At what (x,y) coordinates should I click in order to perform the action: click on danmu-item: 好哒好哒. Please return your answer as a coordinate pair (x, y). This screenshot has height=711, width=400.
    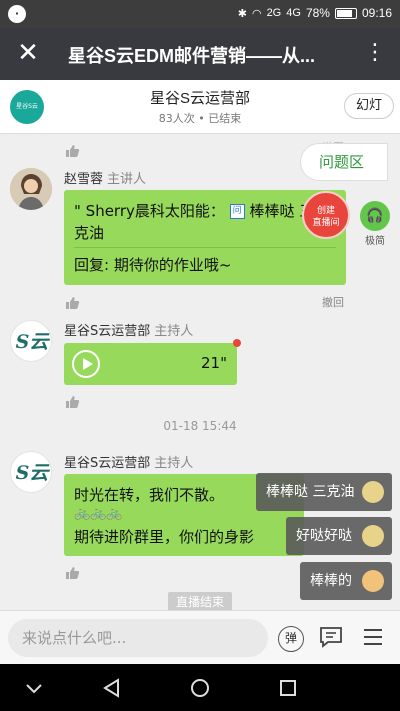
    Looking at the image, I should click on (339, 536).